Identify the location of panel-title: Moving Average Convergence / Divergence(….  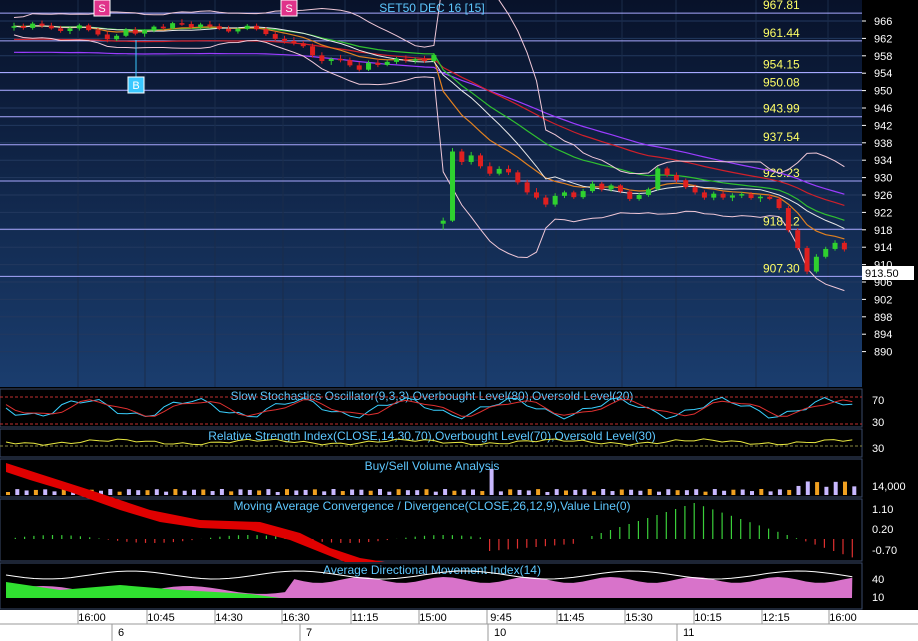
(431, 506).